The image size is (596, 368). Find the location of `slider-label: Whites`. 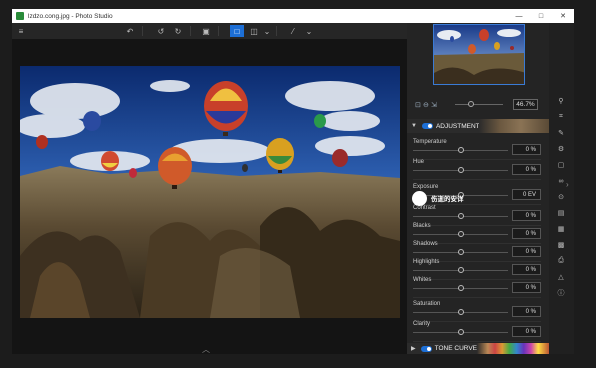

slider-label: Whites is located at coordinates (422, 280).